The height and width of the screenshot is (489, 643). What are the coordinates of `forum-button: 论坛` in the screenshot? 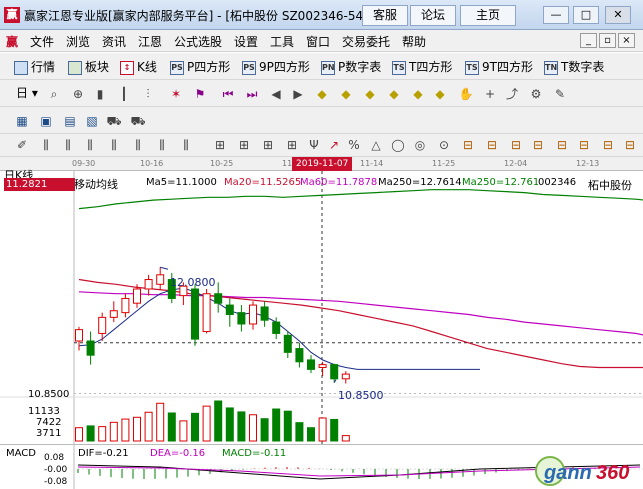 It's located at (433, 15).